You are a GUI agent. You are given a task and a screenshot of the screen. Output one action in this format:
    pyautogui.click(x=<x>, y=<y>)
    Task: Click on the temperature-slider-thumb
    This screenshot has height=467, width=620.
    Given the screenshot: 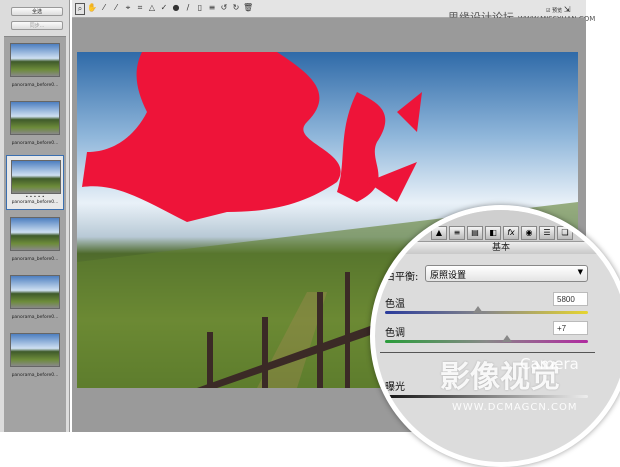 What is the action you would take?
    pyautogui.click(x=478, y=309)
    